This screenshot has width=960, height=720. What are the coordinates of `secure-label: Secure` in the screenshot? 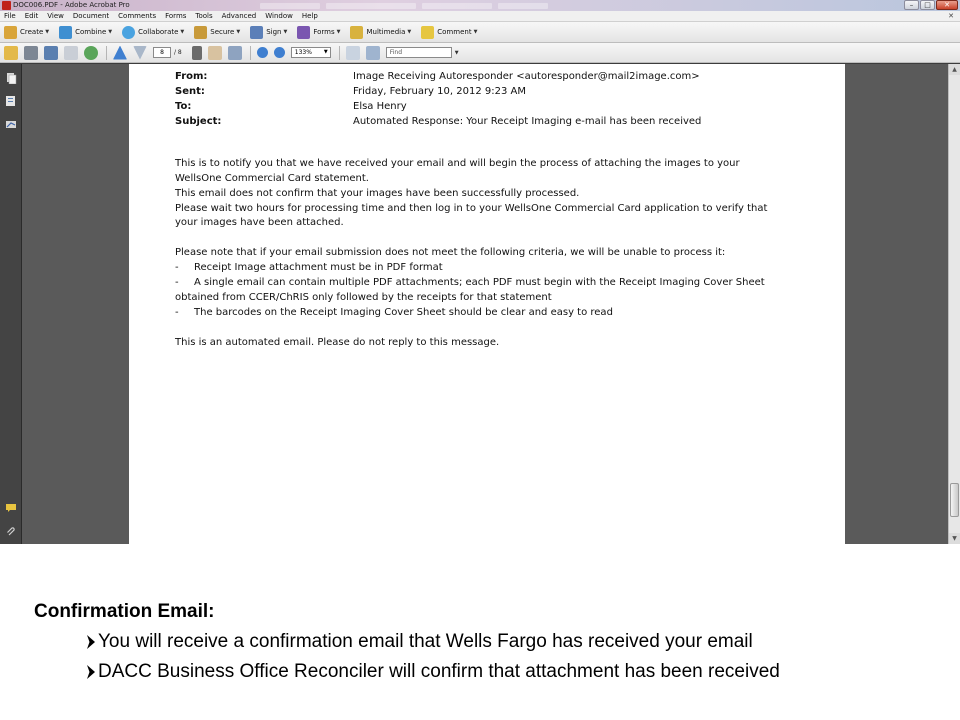 It's located at (222, 32).